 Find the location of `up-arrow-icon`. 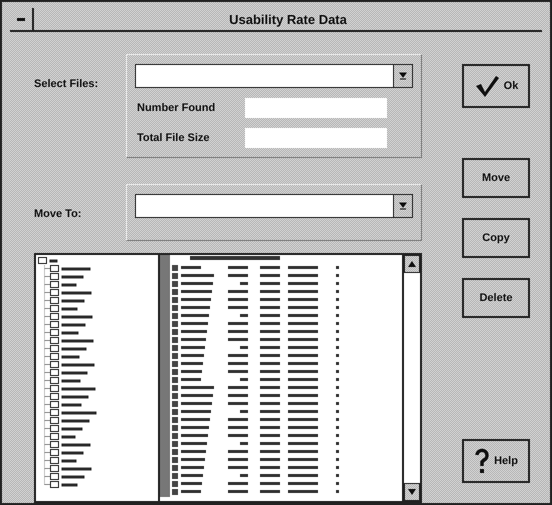

up-arrow-icon is located at coordinates (412, 264).